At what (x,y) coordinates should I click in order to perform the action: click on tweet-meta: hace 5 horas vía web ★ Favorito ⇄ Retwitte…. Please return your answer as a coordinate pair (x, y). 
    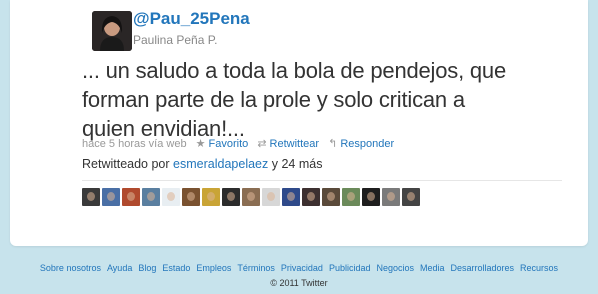
    Looking at the image, I should click on (238, 144).